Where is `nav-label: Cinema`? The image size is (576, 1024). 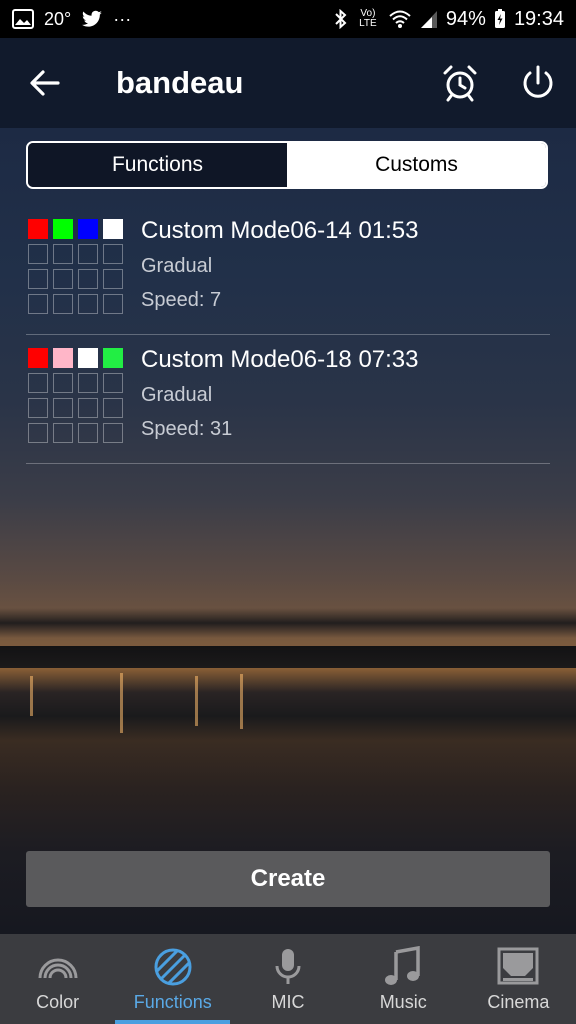 nav-label: Cinema is located at coordinates (518, 1002).